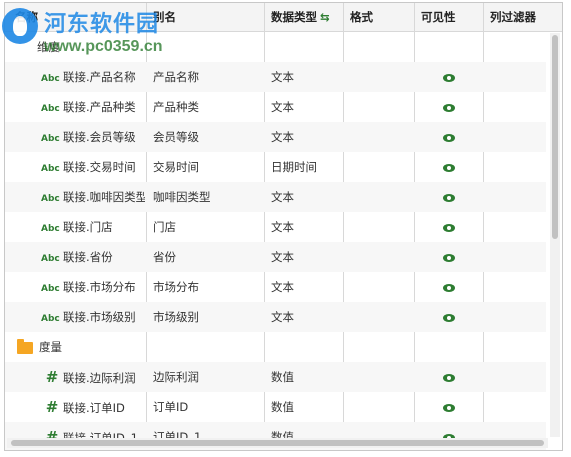 This screenshot has width=571, height=457. I want to click on field-name: 联接.交易时间, so click(99, 167).